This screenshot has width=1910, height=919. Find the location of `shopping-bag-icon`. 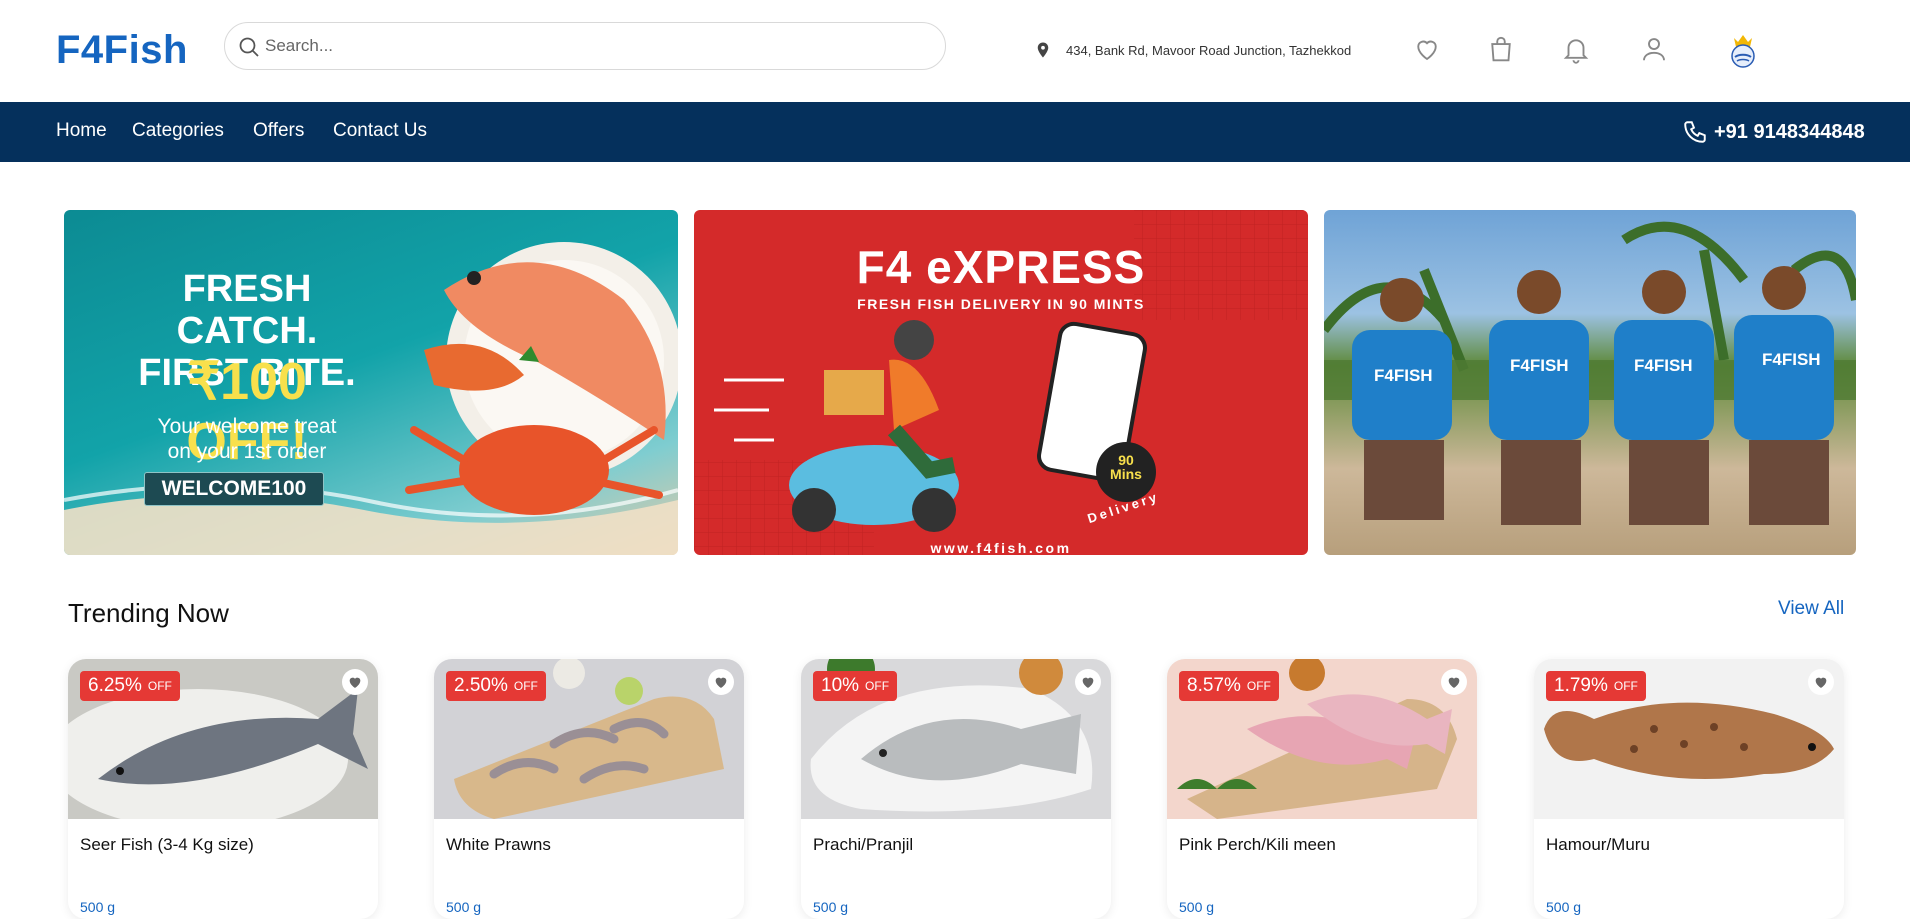

shopping-bag-icon is located at coordinates (1501, 49).